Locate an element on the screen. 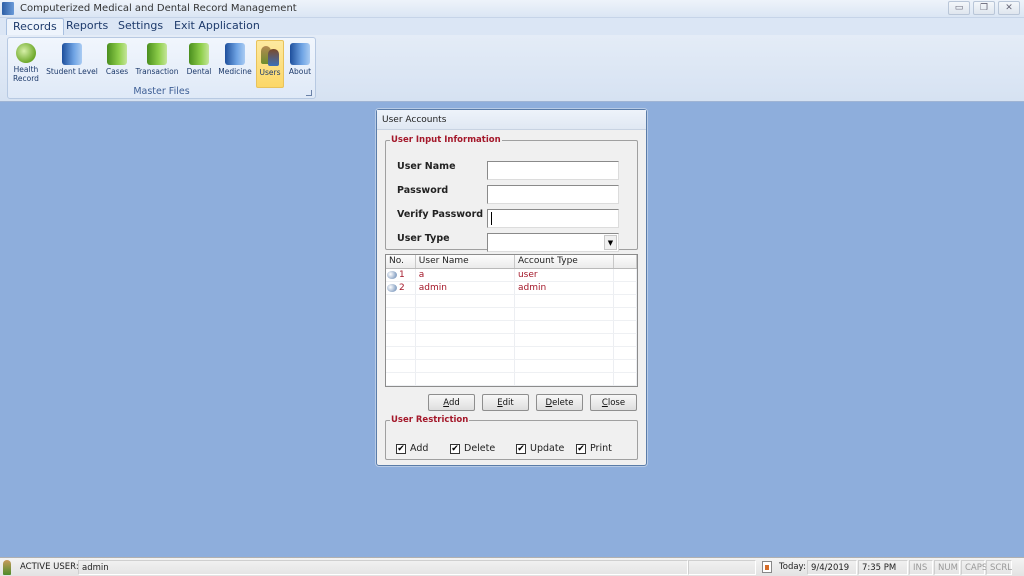 This screenshot has height=576, width=1024. table-row: 2 admin admin is located at coordinates (511, 288).